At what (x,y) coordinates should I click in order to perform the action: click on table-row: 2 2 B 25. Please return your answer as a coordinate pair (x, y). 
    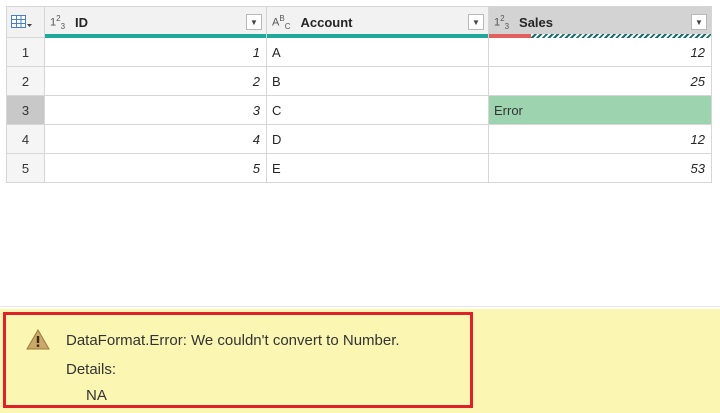
    Looking at the image, I should click on (359, 81).